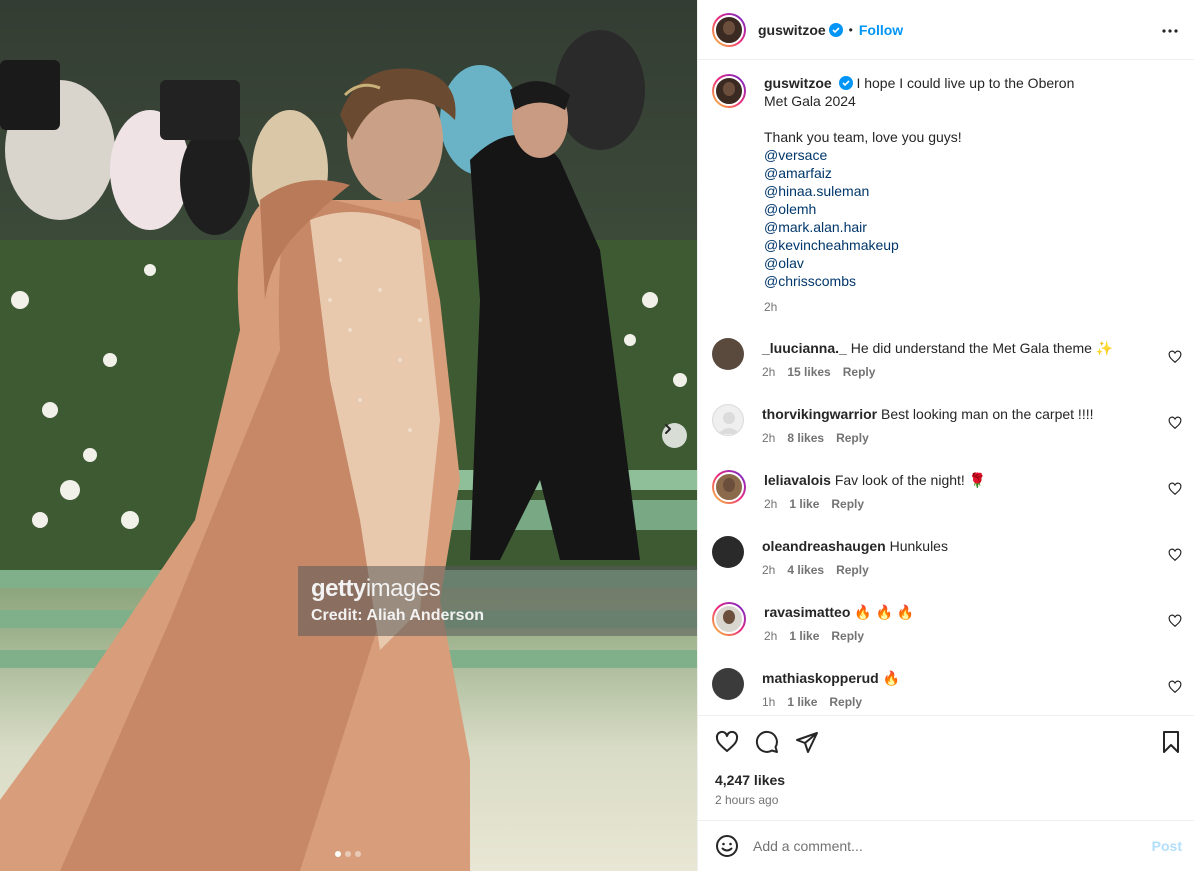 This screenshot has height=871, width=1194. Describe the element at coordinates (884, 612) in the screenshot. I see `comment-text: 🔥 🔥 🔥` at that location.